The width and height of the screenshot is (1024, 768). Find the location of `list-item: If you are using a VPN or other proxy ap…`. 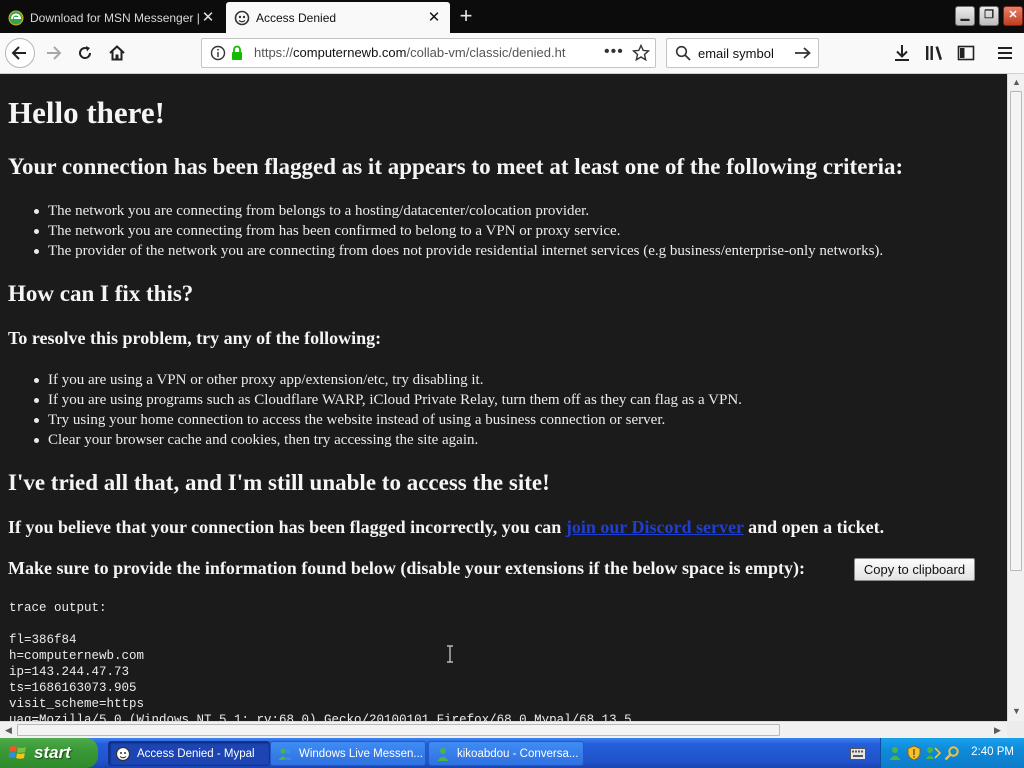

list-item: If you are using a VPN or other proxy ap… is located at coordinates (388, 380).